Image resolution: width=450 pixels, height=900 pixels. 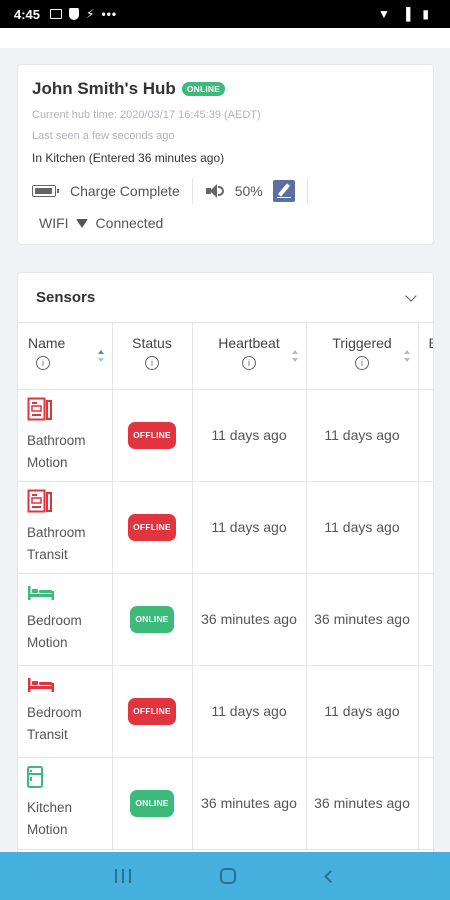 What do you see at coordinates (54, 723) in the screenshot?
I see `sensor-name: Bedroom Transit` at bounding box center [54, 723].